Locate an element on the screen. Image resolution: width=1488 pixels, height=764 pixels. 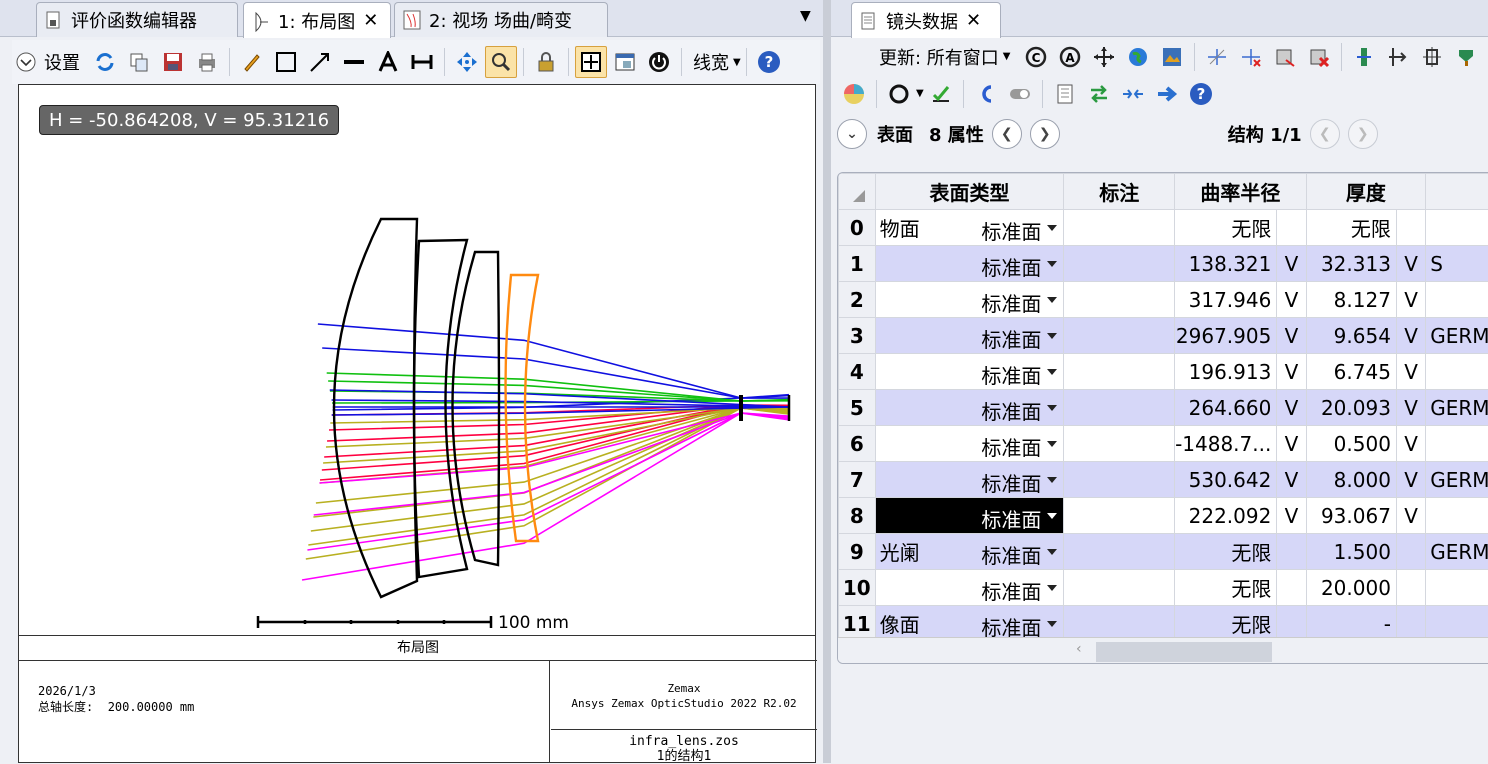
table-row: 3标准面2967.905V9.654VGERM is located at coordinates (1163, 336).